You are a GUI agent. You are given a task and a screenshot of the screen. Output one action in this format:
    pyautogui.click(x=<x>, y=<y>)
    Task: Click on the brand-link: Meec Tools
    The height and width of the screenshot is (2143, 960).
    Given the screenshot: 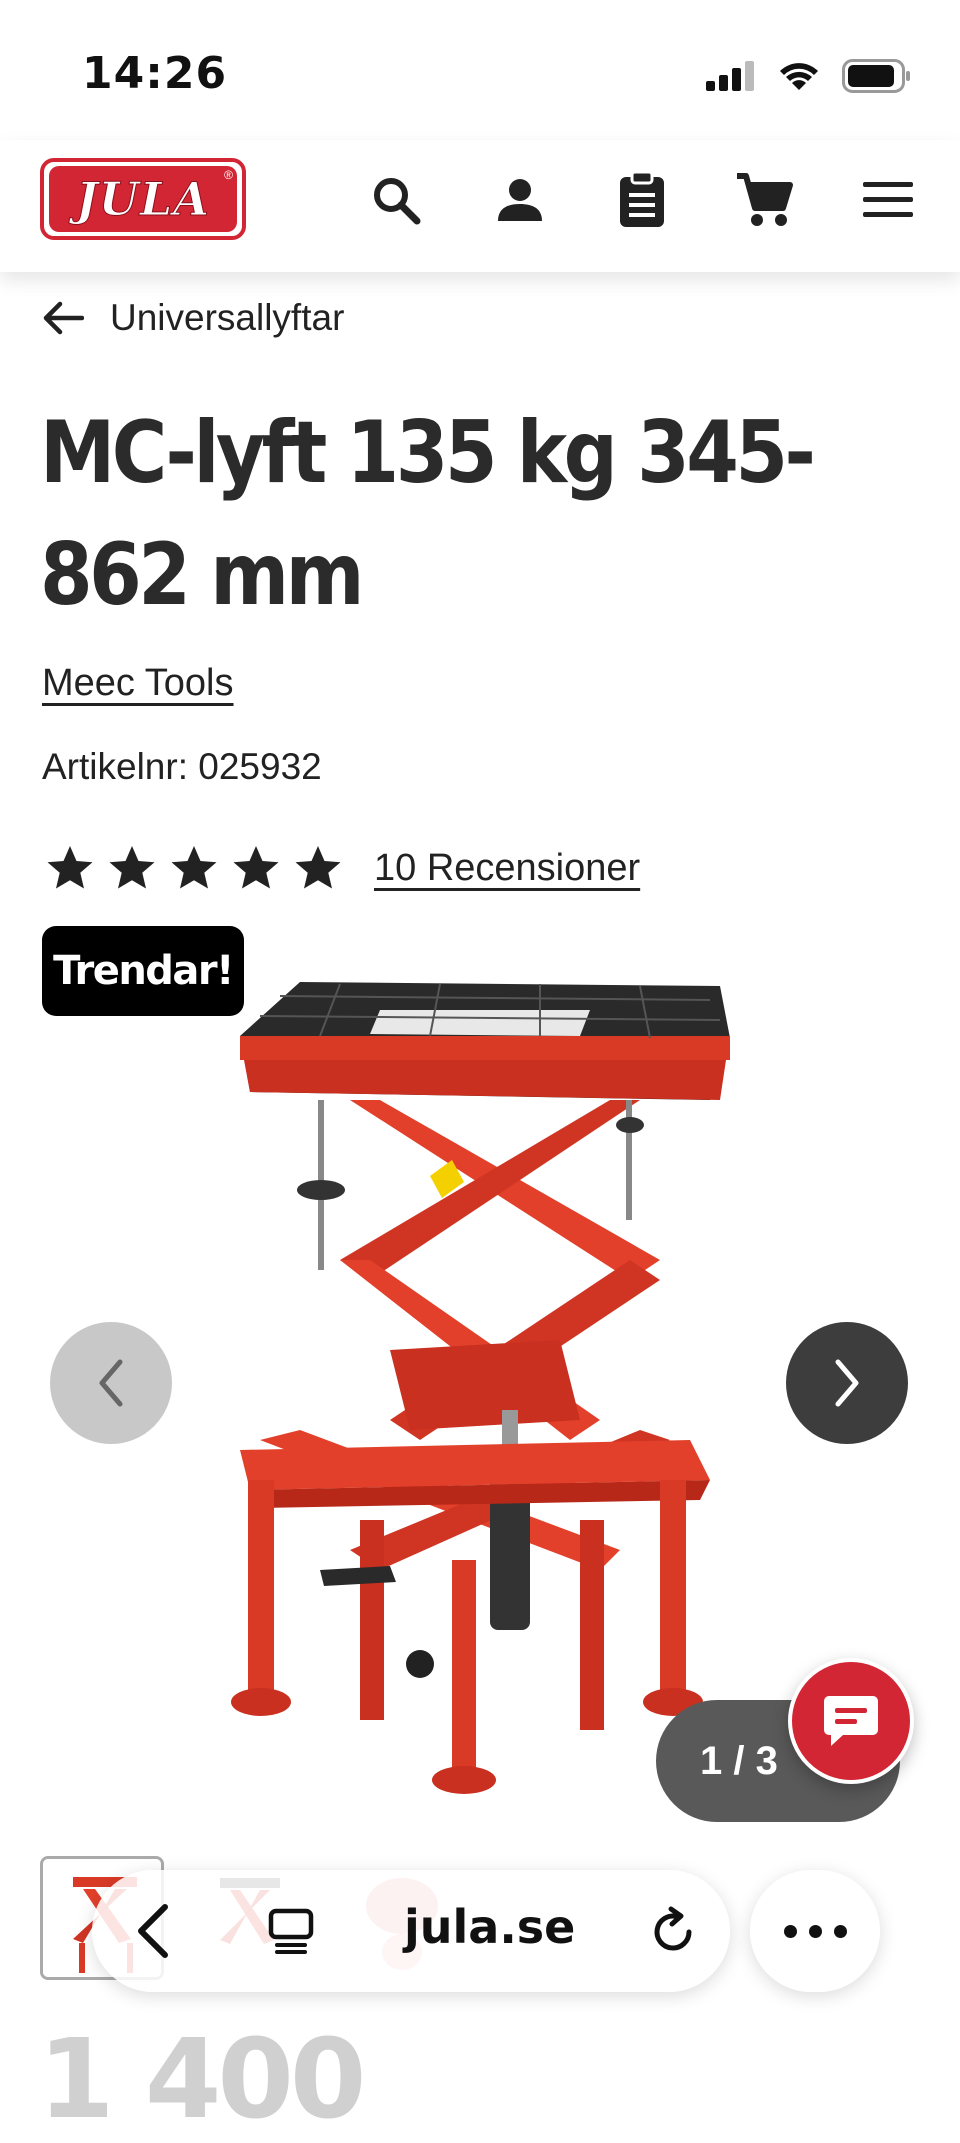 What is the action you would take?
    pyautogui.click(x=138, y=683)
    